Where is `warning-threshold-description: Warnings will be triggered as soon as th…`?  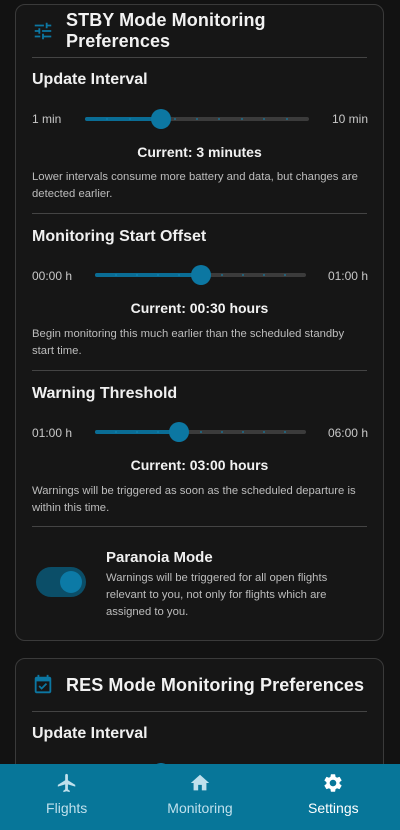 warning-threshold-description: Warnings will be triggered as soon as th… is located at coordinates (194, 499).